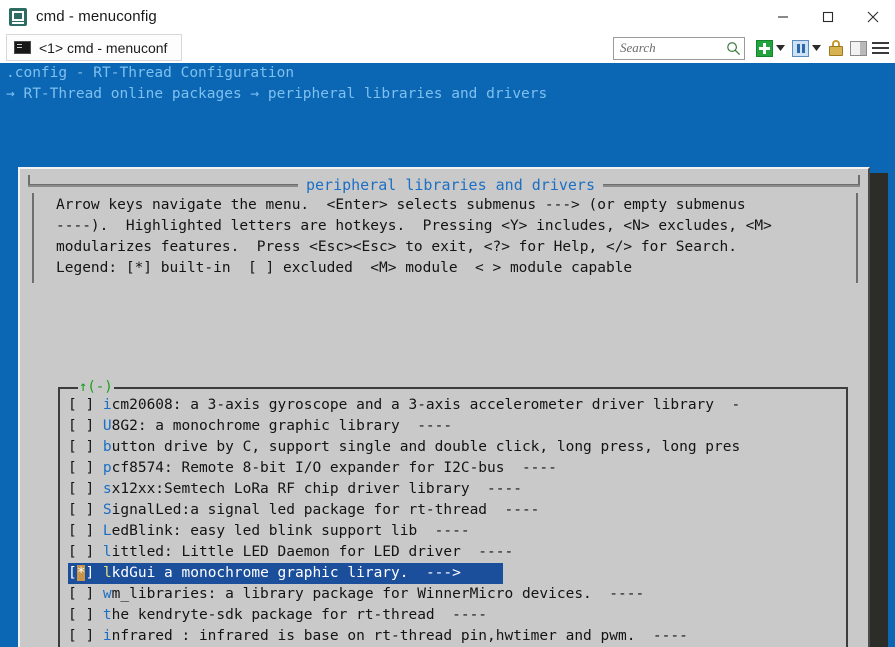 The width and height of the screenshot is (895, 647). What do you see at coordinates (94, 573) in the screenshot?
I see `menu-item-bracket-close: ]` at bounding box center [94, 573].